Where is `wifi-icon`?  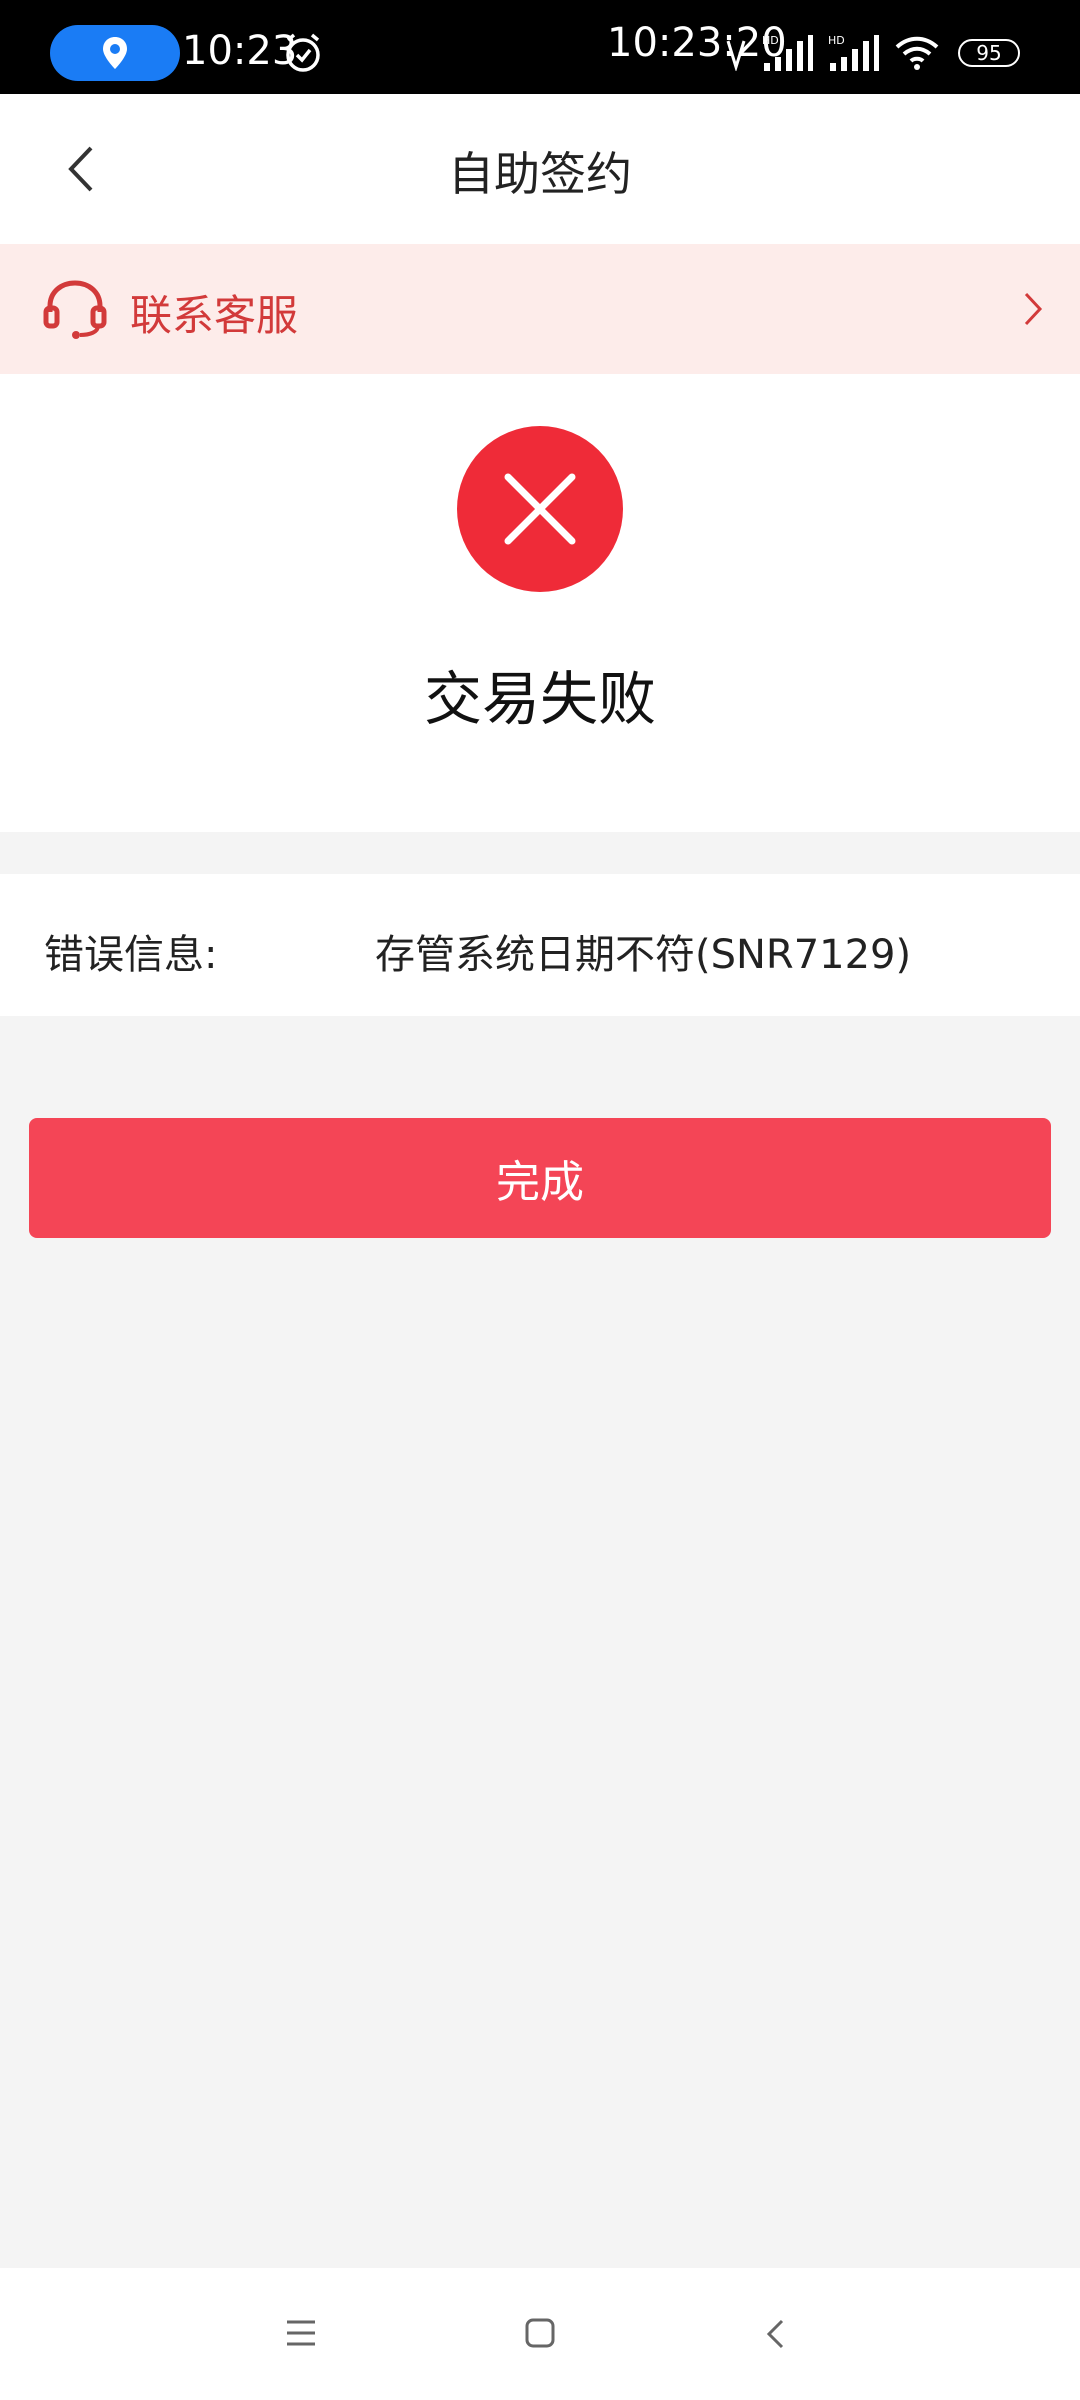 wifi-icon is located at coordinates (917, 53).